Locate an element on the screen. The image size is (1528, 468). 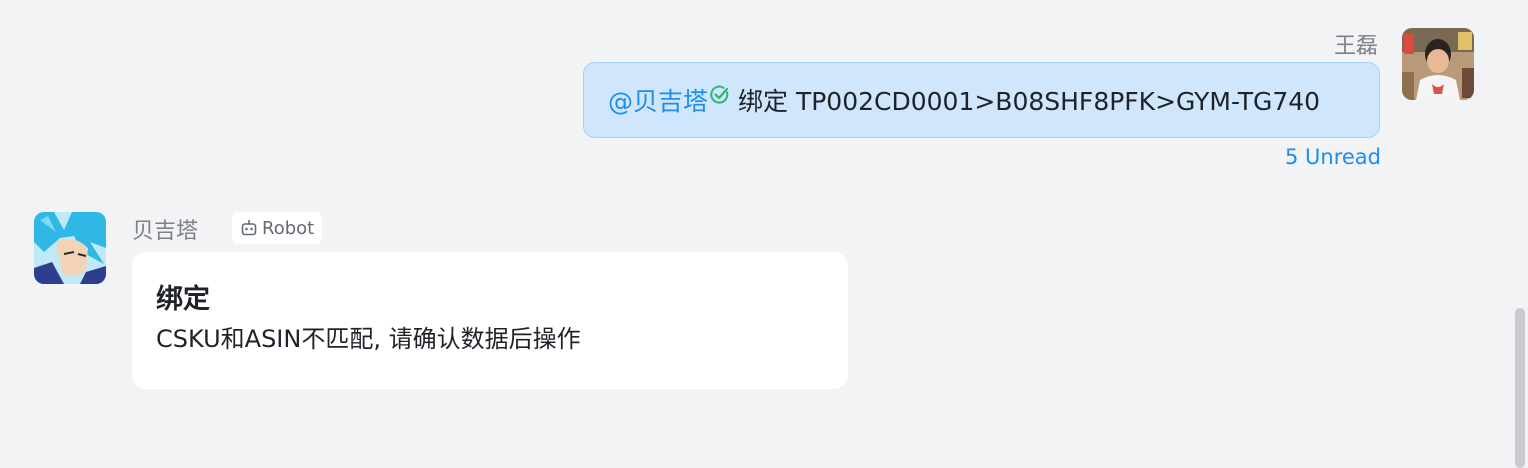
message-bubble: @贝吉塔 绑定 TP002CD0001>B08SHF8PFK>GYM-TG740 is located at coordinates (981, 100).